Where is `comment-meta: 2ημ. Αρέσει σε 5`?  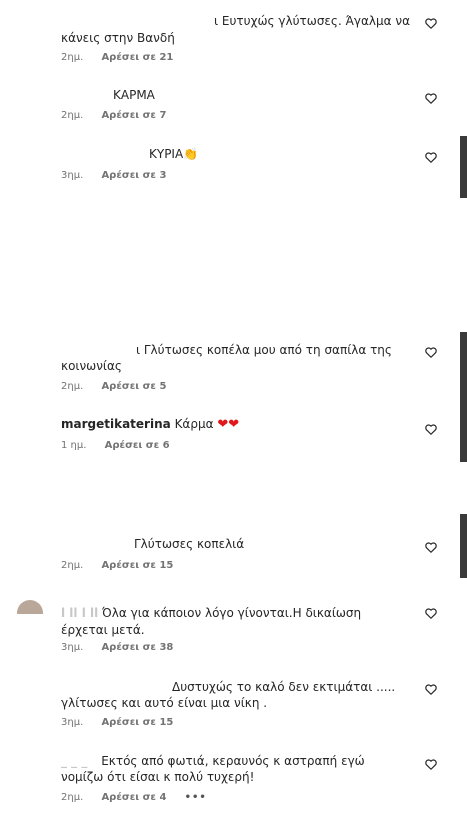
comment-meta: 2ημ. Αρέσει σε 5 is located at coordinates (121, 386).